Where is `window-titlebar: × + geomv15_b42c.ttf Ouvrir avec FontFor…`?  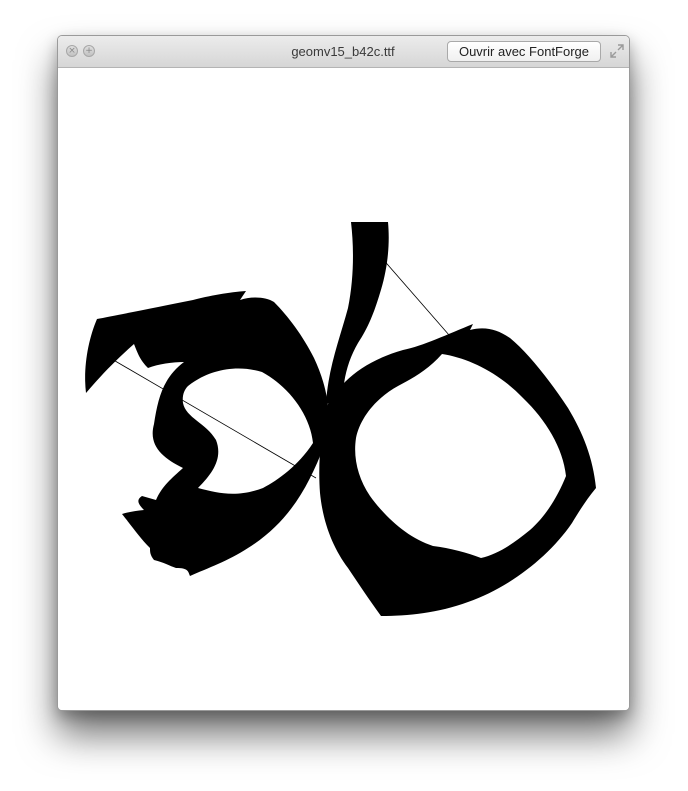
window-titlebar: × + geomv15_b42c.ttf Ouvrir avec FontFor… is located at coordinates (343, 52).